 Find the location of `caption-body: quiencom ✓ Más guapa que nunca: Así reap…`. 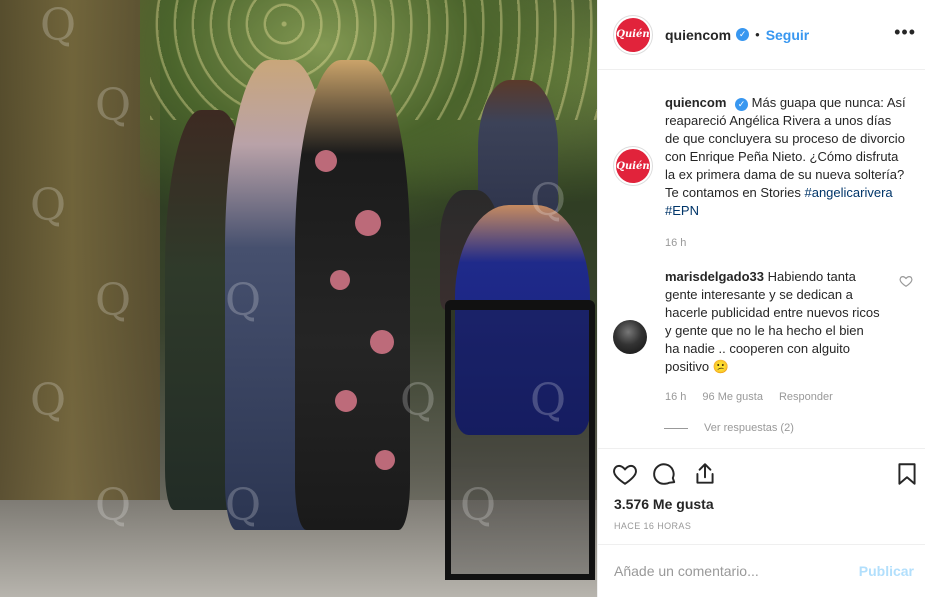

caption-body: quiencom ✓ Más guapa que nunca: Así reap… is located at coordinates (786, 173).